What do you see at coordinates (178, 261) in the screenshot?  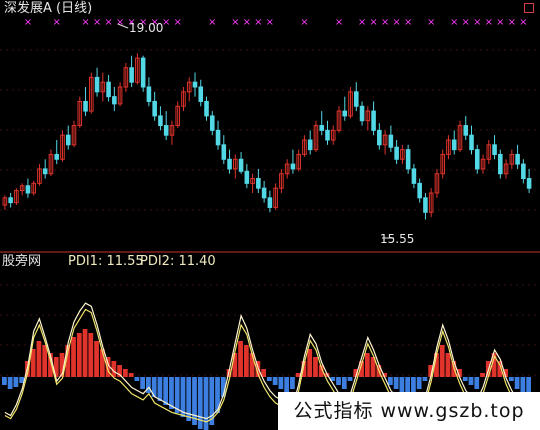 I see `pdi2-legend: PDI2: 11.40` at bounding box center [178, 261].